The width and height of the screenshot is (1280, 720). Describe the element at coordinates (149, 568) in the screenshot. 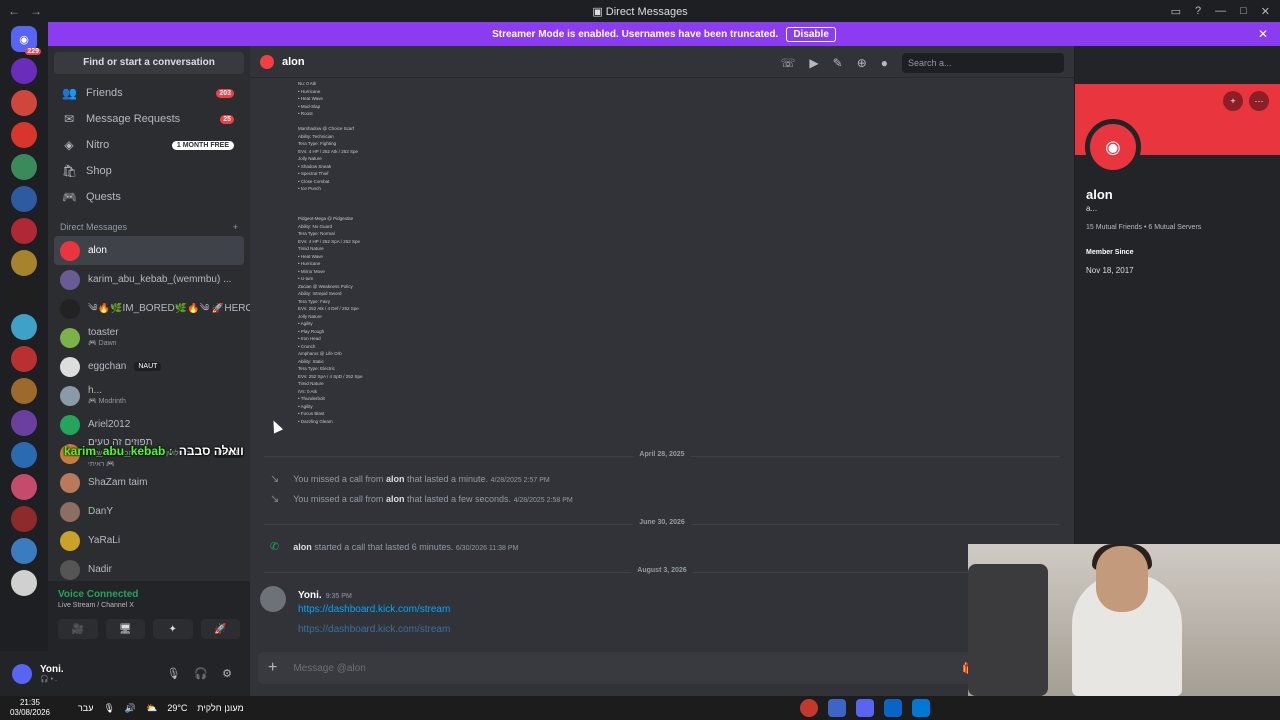

I see `dm-item: Nadir` at that location.